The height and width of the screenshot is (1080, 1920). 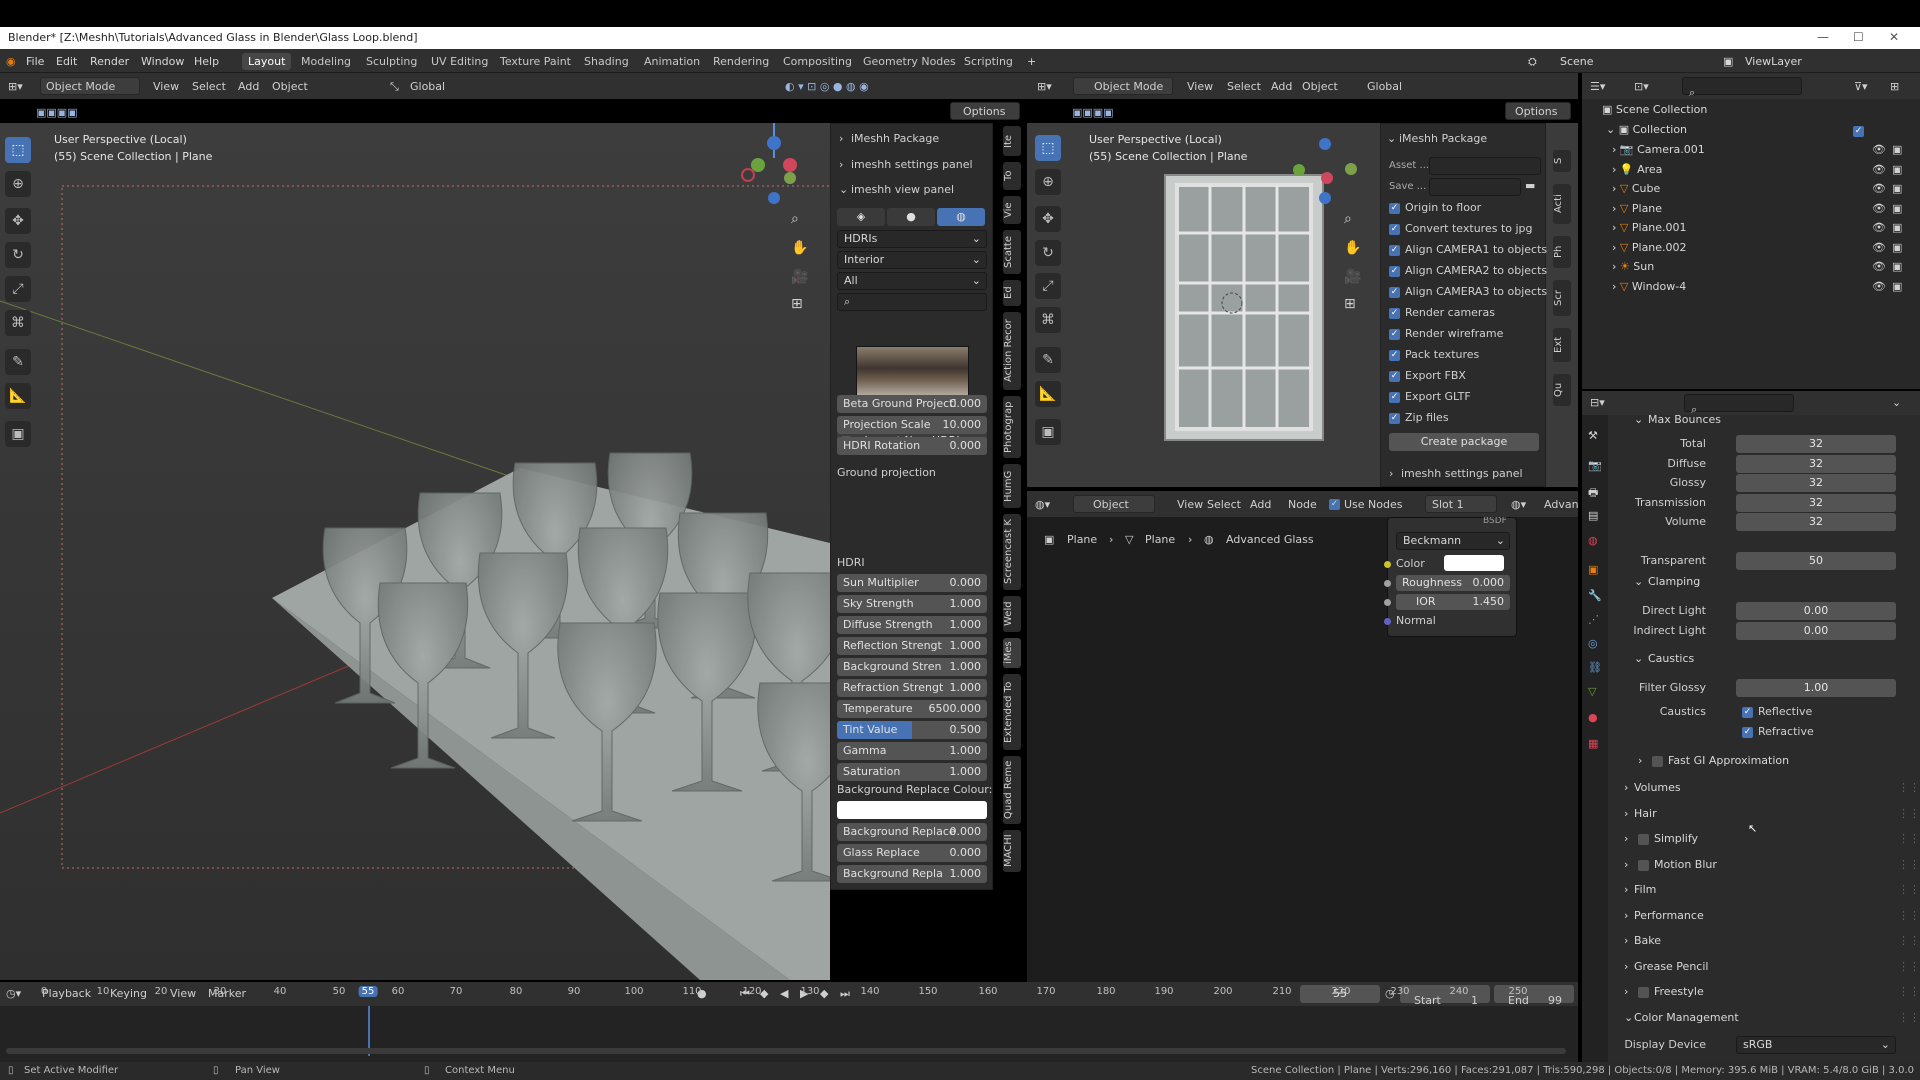 I want to click on outliner-item: › ▽ Plane.001, so click(x=1762, y=229).